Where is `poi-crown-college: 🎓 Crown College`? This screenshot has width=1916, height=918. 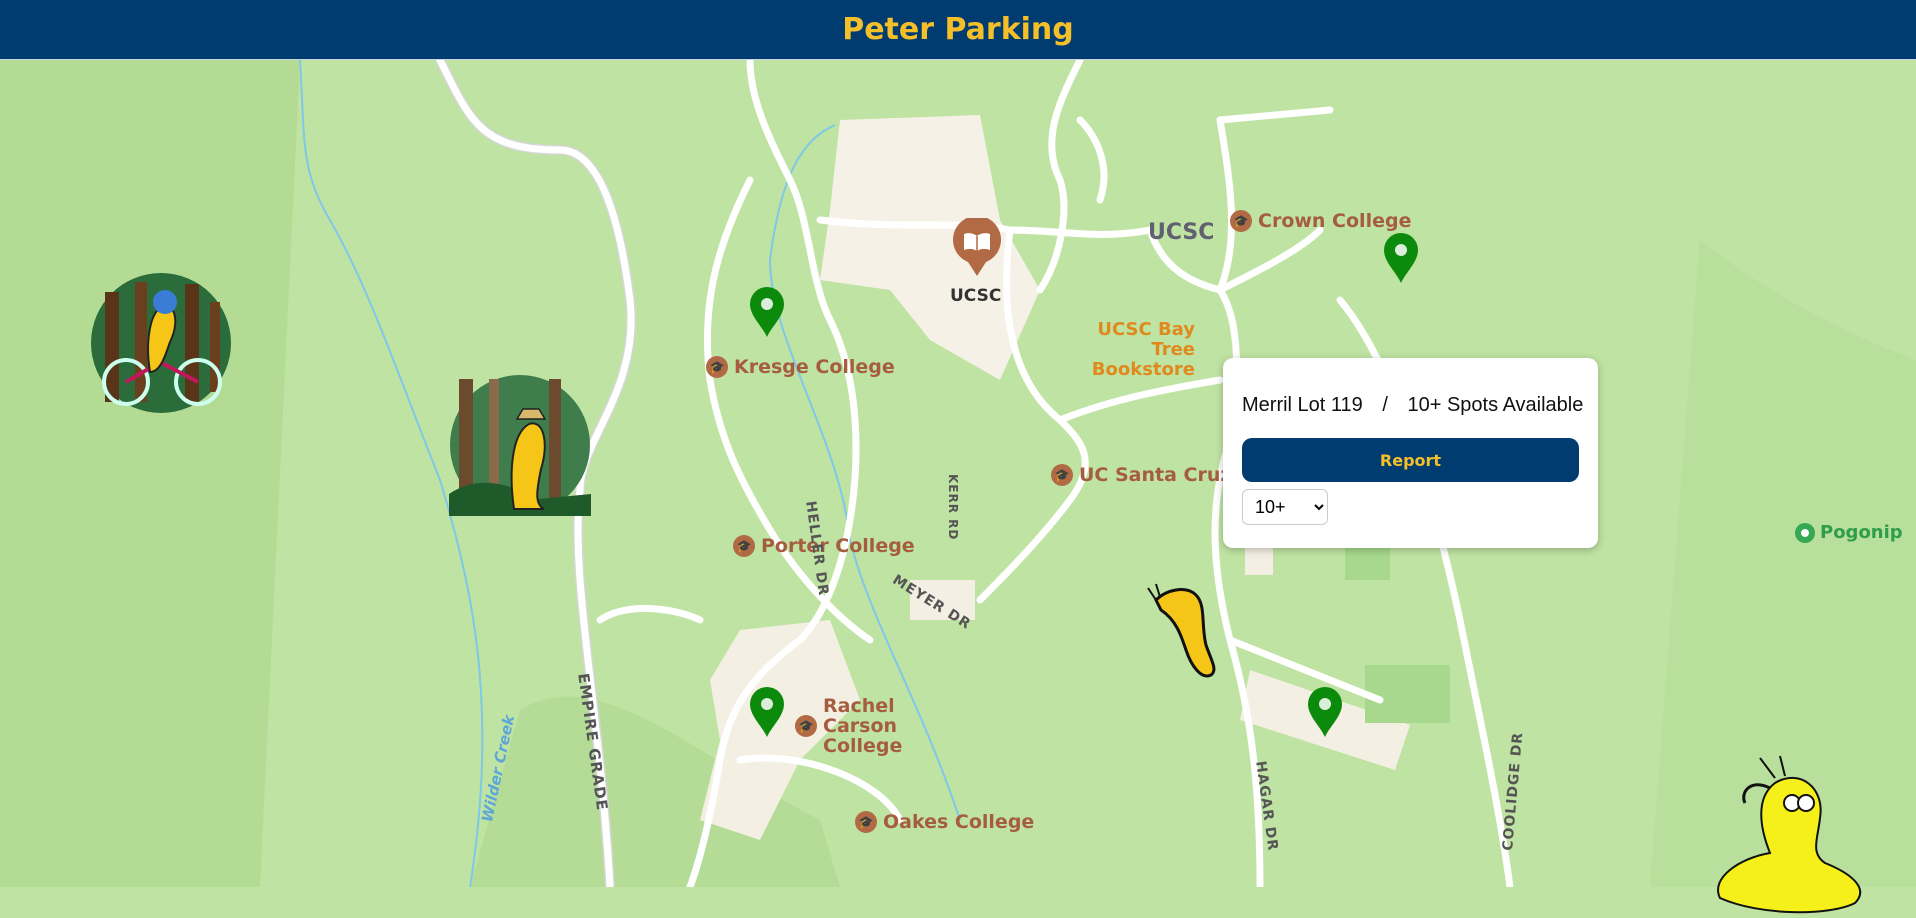 poi-crown-college: 🎓 Crown College is located at coordinates (1320, 221).